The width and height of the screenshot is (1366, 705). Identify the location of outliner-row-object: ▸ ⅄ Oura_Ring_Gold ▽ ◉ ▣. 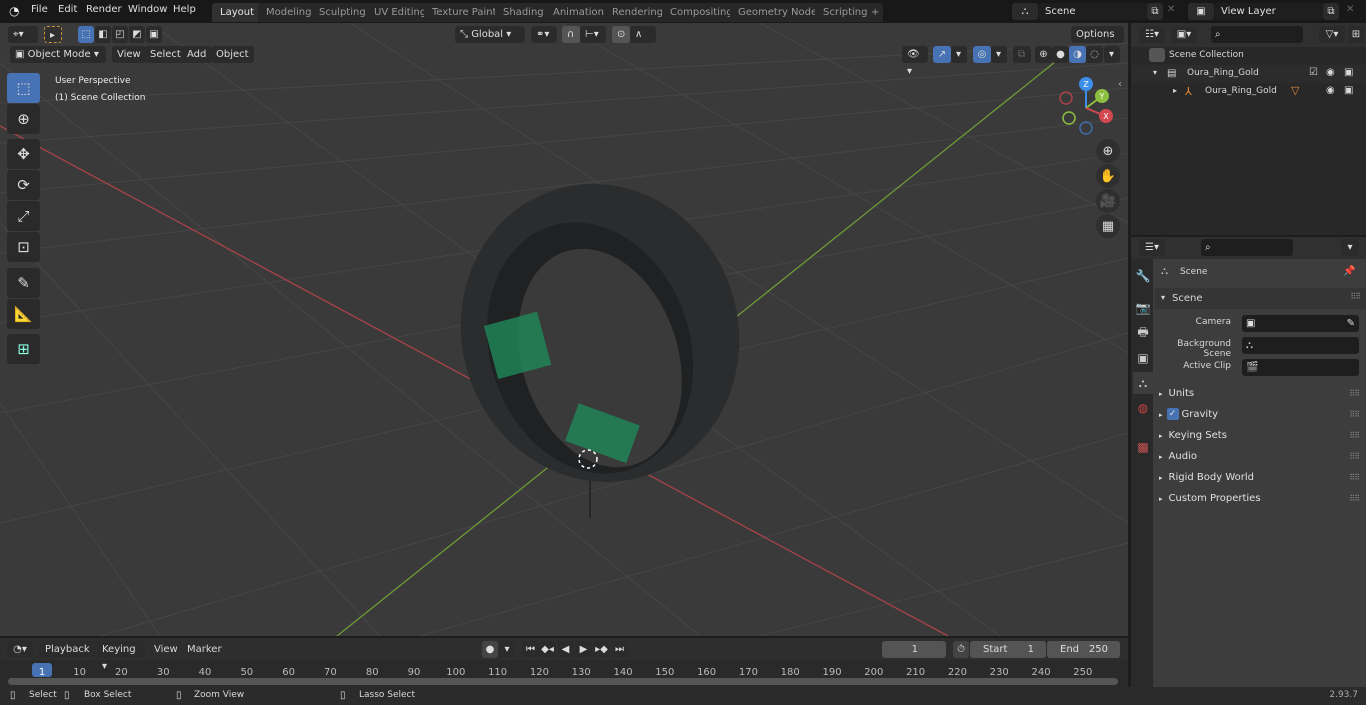
(1248, 92).